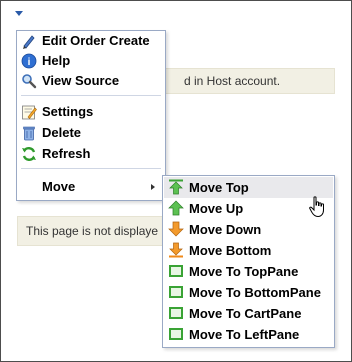 This screenshot has height=362, width=352. Describe the element at coordinates (216, 208) in the screenshot. I see `submenu-label: Move Up` at that location.